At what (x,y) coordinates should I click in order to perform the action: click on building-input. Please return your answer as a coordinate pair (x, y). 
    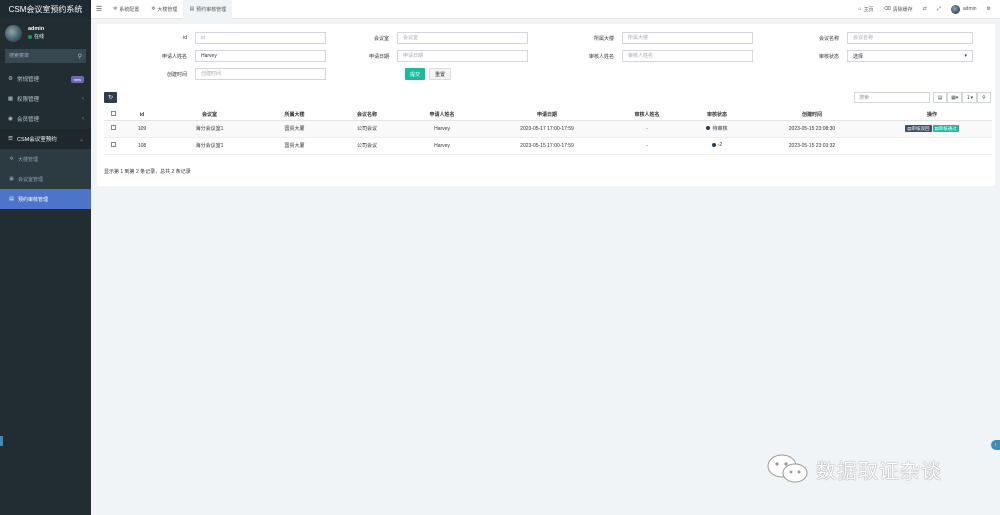
    Looking at the image, I should click on (687, 38).